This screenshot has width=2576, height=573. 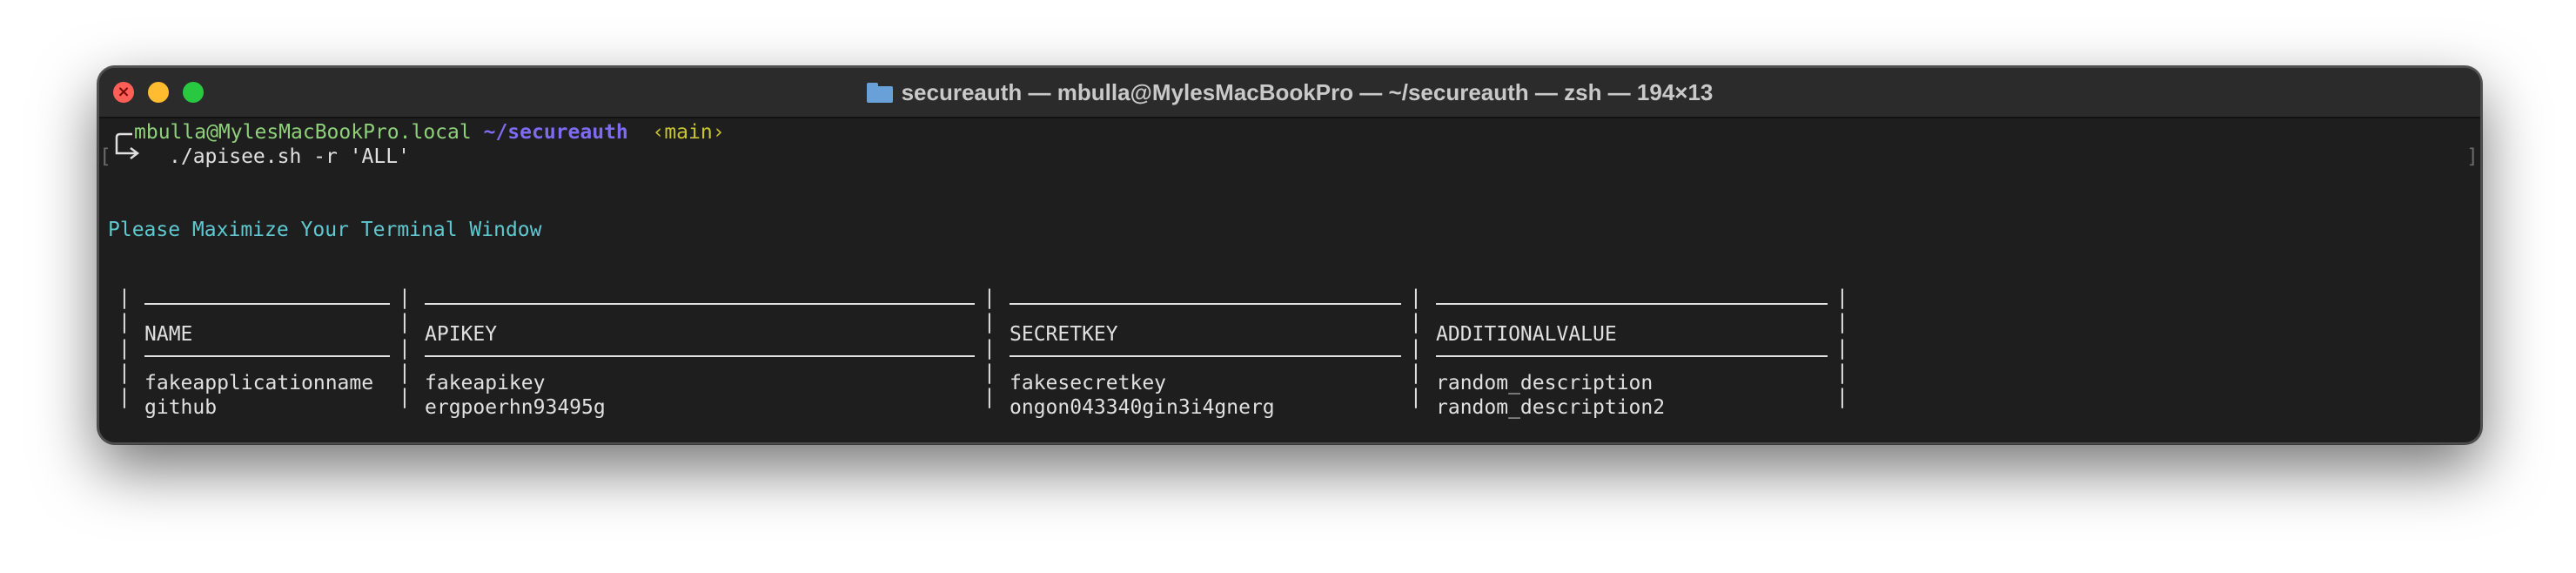 What do you see at coordinates (2473, 156) in the screenshot?
I see `right-bracket: ]` at bounding box center [2473, 156].